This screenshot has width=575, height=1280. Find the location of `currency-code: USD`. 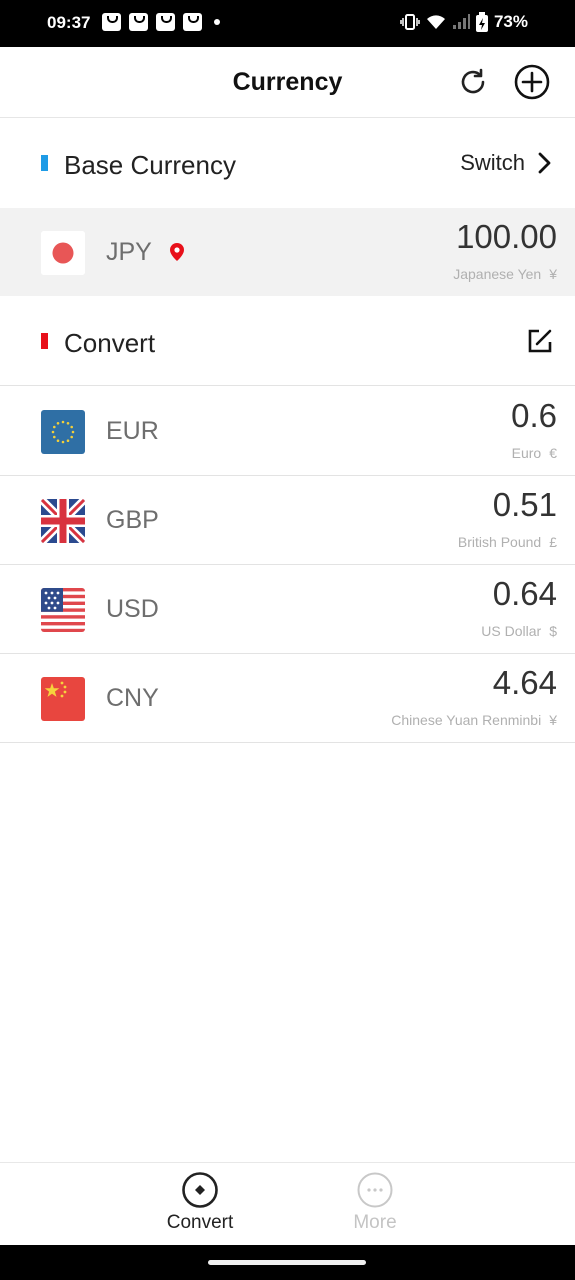

currency-code: USD is located at coordinates (132, 609).